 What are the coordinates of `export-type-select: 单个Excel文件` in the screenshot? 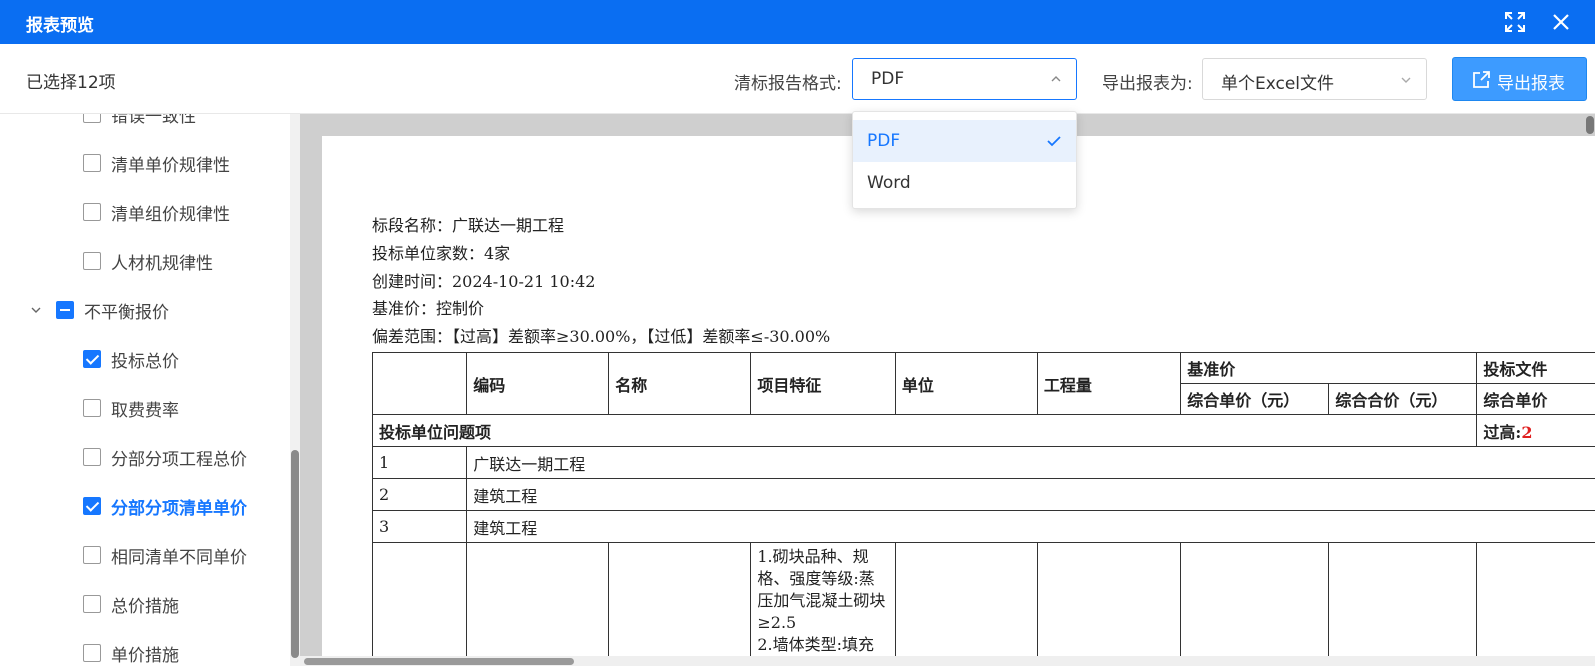 It's located at (1314, 79).